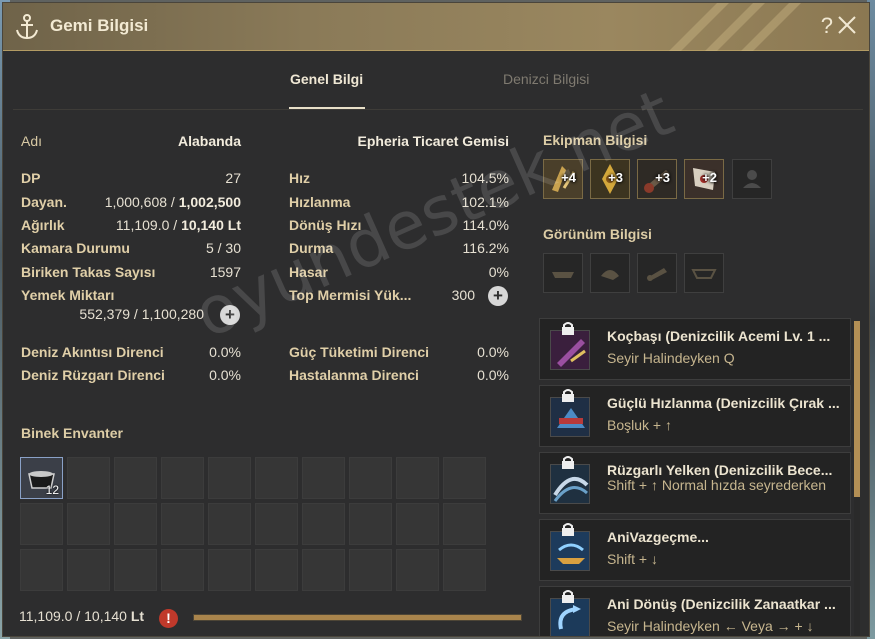  Describe the element at coordinates (570, 484) in the screenshot. I see `windy-sail-skill-icon` at that location.